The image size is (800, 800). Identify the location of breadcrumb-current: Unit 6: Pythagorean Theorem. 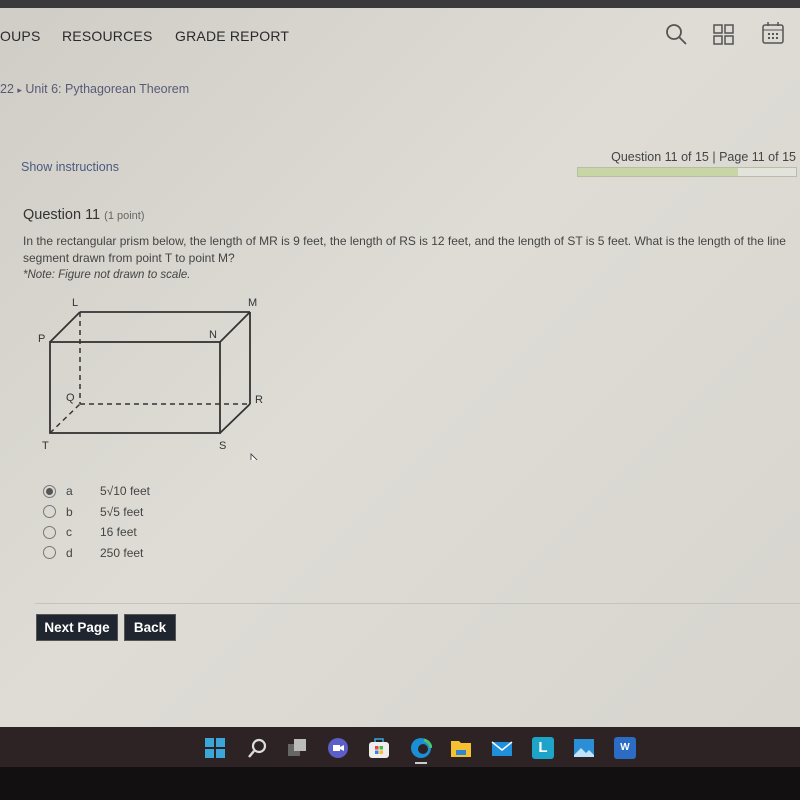
(107, 89).